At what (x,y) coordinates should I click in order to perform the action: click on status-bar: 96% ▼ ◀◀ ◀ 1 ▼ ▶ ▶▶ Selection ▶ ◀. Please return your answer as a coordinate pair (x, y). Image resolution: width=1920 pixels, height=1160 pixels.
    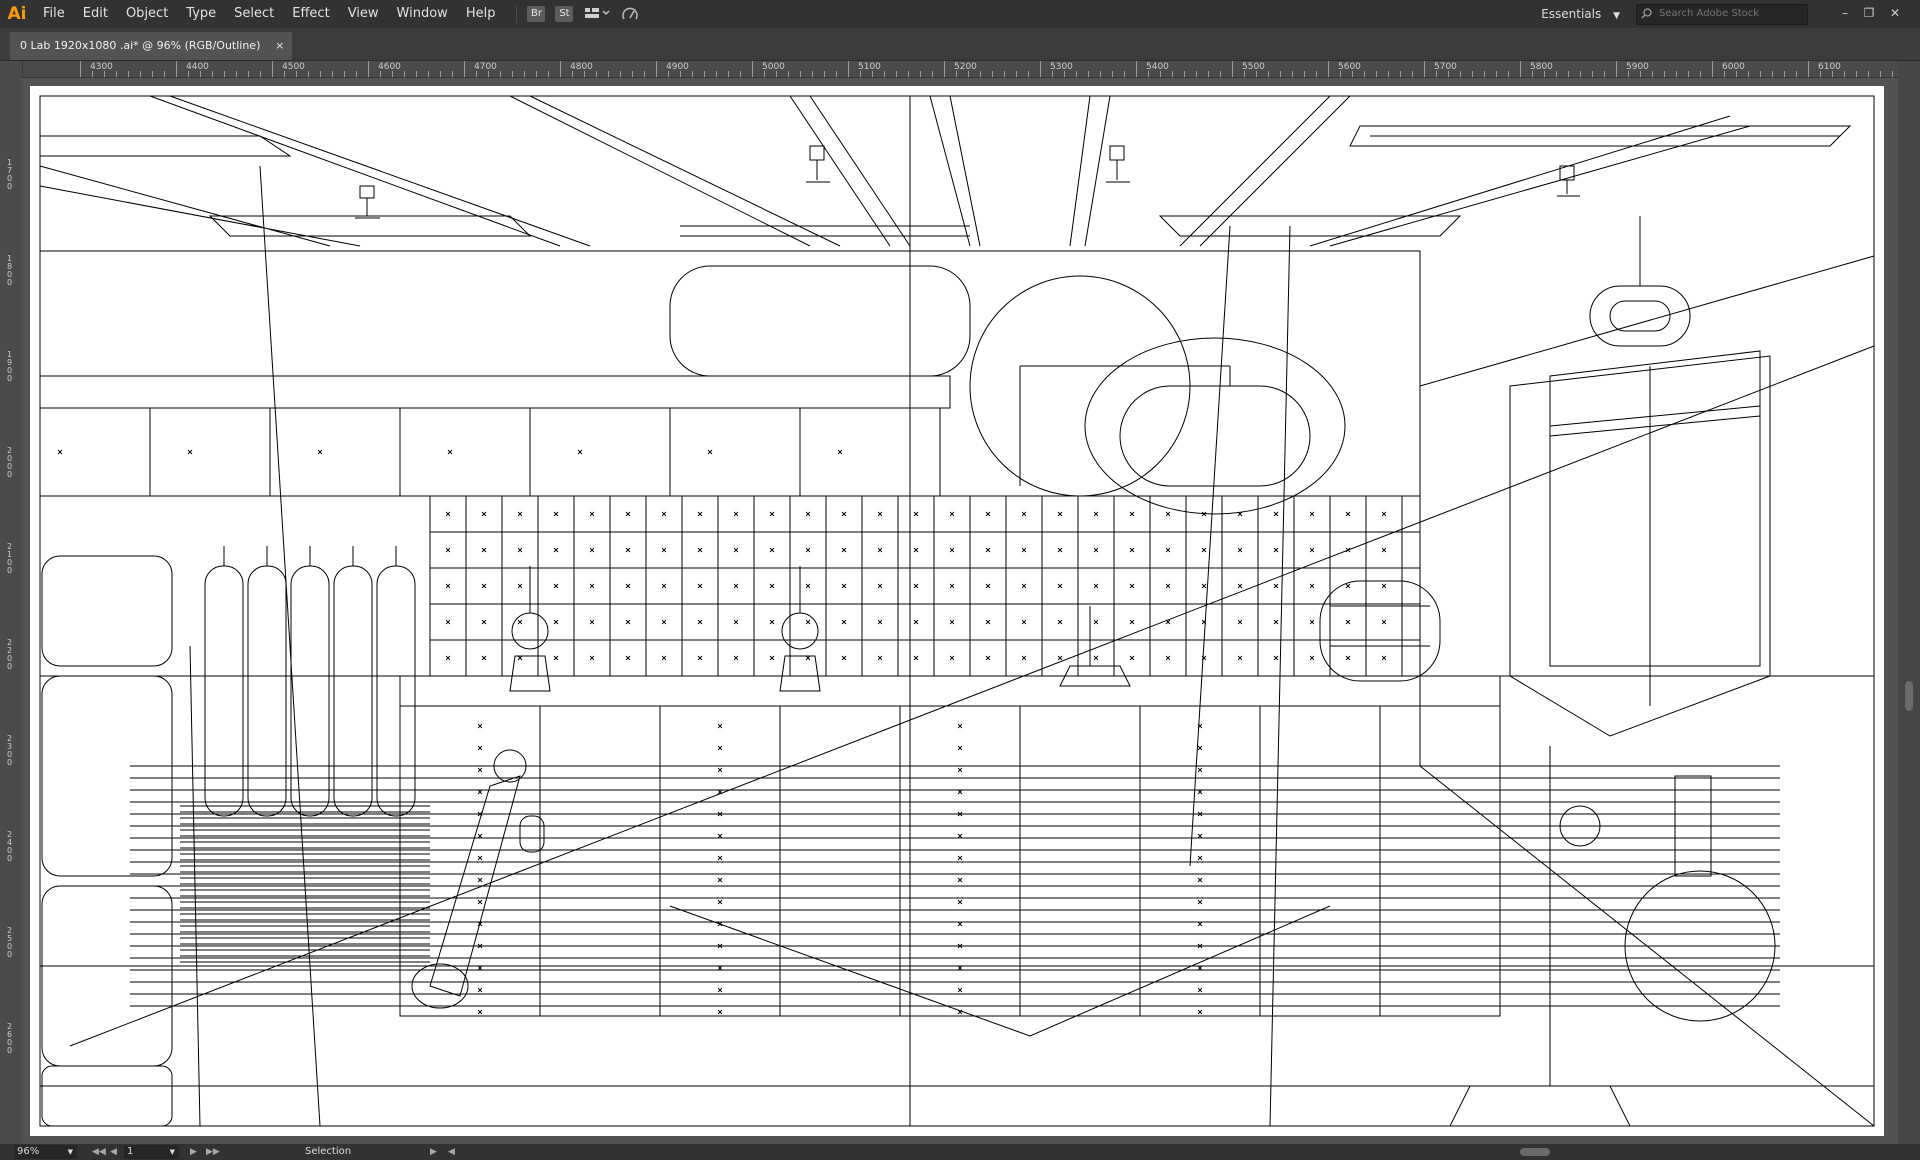
    Looking at the image, I should click on (960, 1152).